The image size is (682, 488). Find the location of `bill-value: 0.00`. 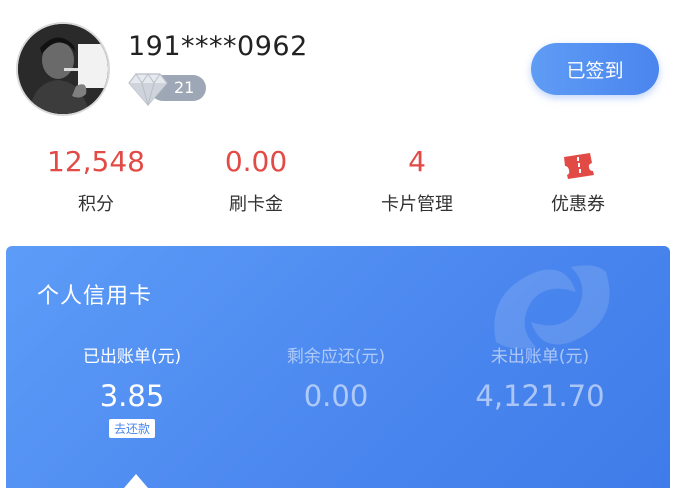

bill-value: 0.00 is located at coordinates (336, 396).